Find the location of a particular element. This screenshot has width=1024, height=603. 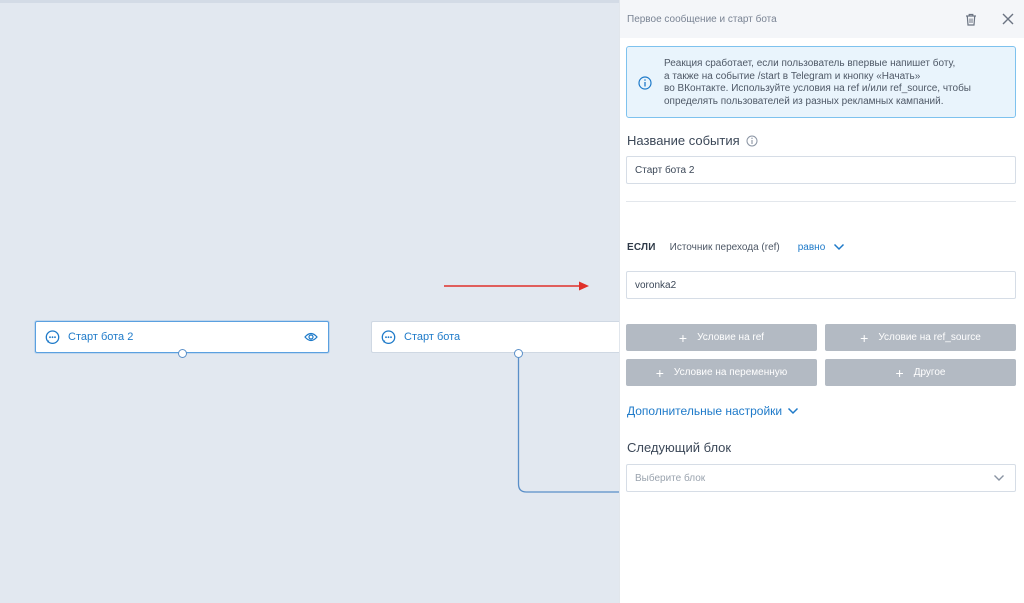

flow-node-title: Старт бота 2 is located at coordinates (101, 337).